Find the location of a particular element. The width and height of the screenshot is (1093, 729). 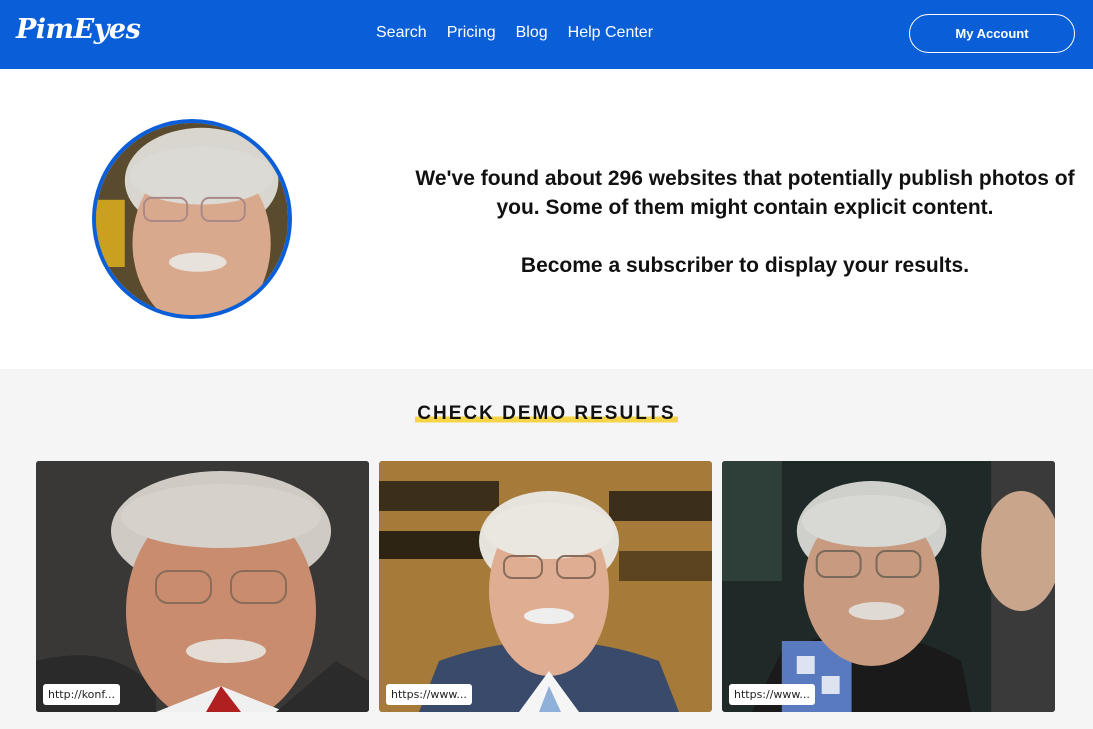

nav-search-link: Search is located at coordinates (401, 33).